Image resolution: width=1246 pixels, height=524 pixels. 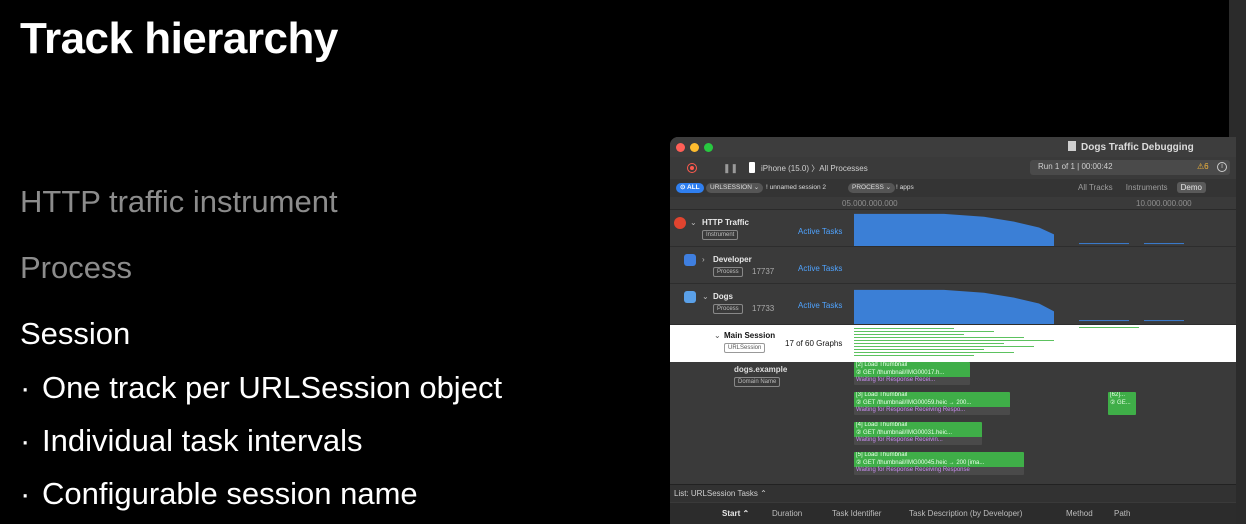 I want to click on task-phase, so click(x=1122, y=411).